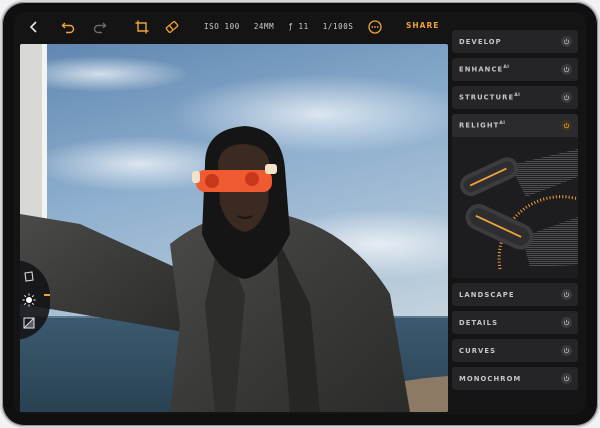 This screenshot has height=428, width=600. Describe the element at coordinates (490, 378) in the screenshot. I see `panel-item-label: MONOCHROM` at that location.